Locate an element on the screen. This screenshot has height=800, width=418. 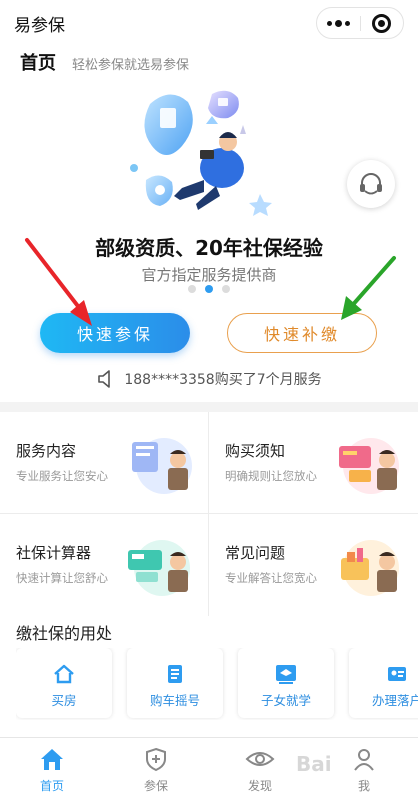
watermark: Bai is located at coordinates (314, 764).